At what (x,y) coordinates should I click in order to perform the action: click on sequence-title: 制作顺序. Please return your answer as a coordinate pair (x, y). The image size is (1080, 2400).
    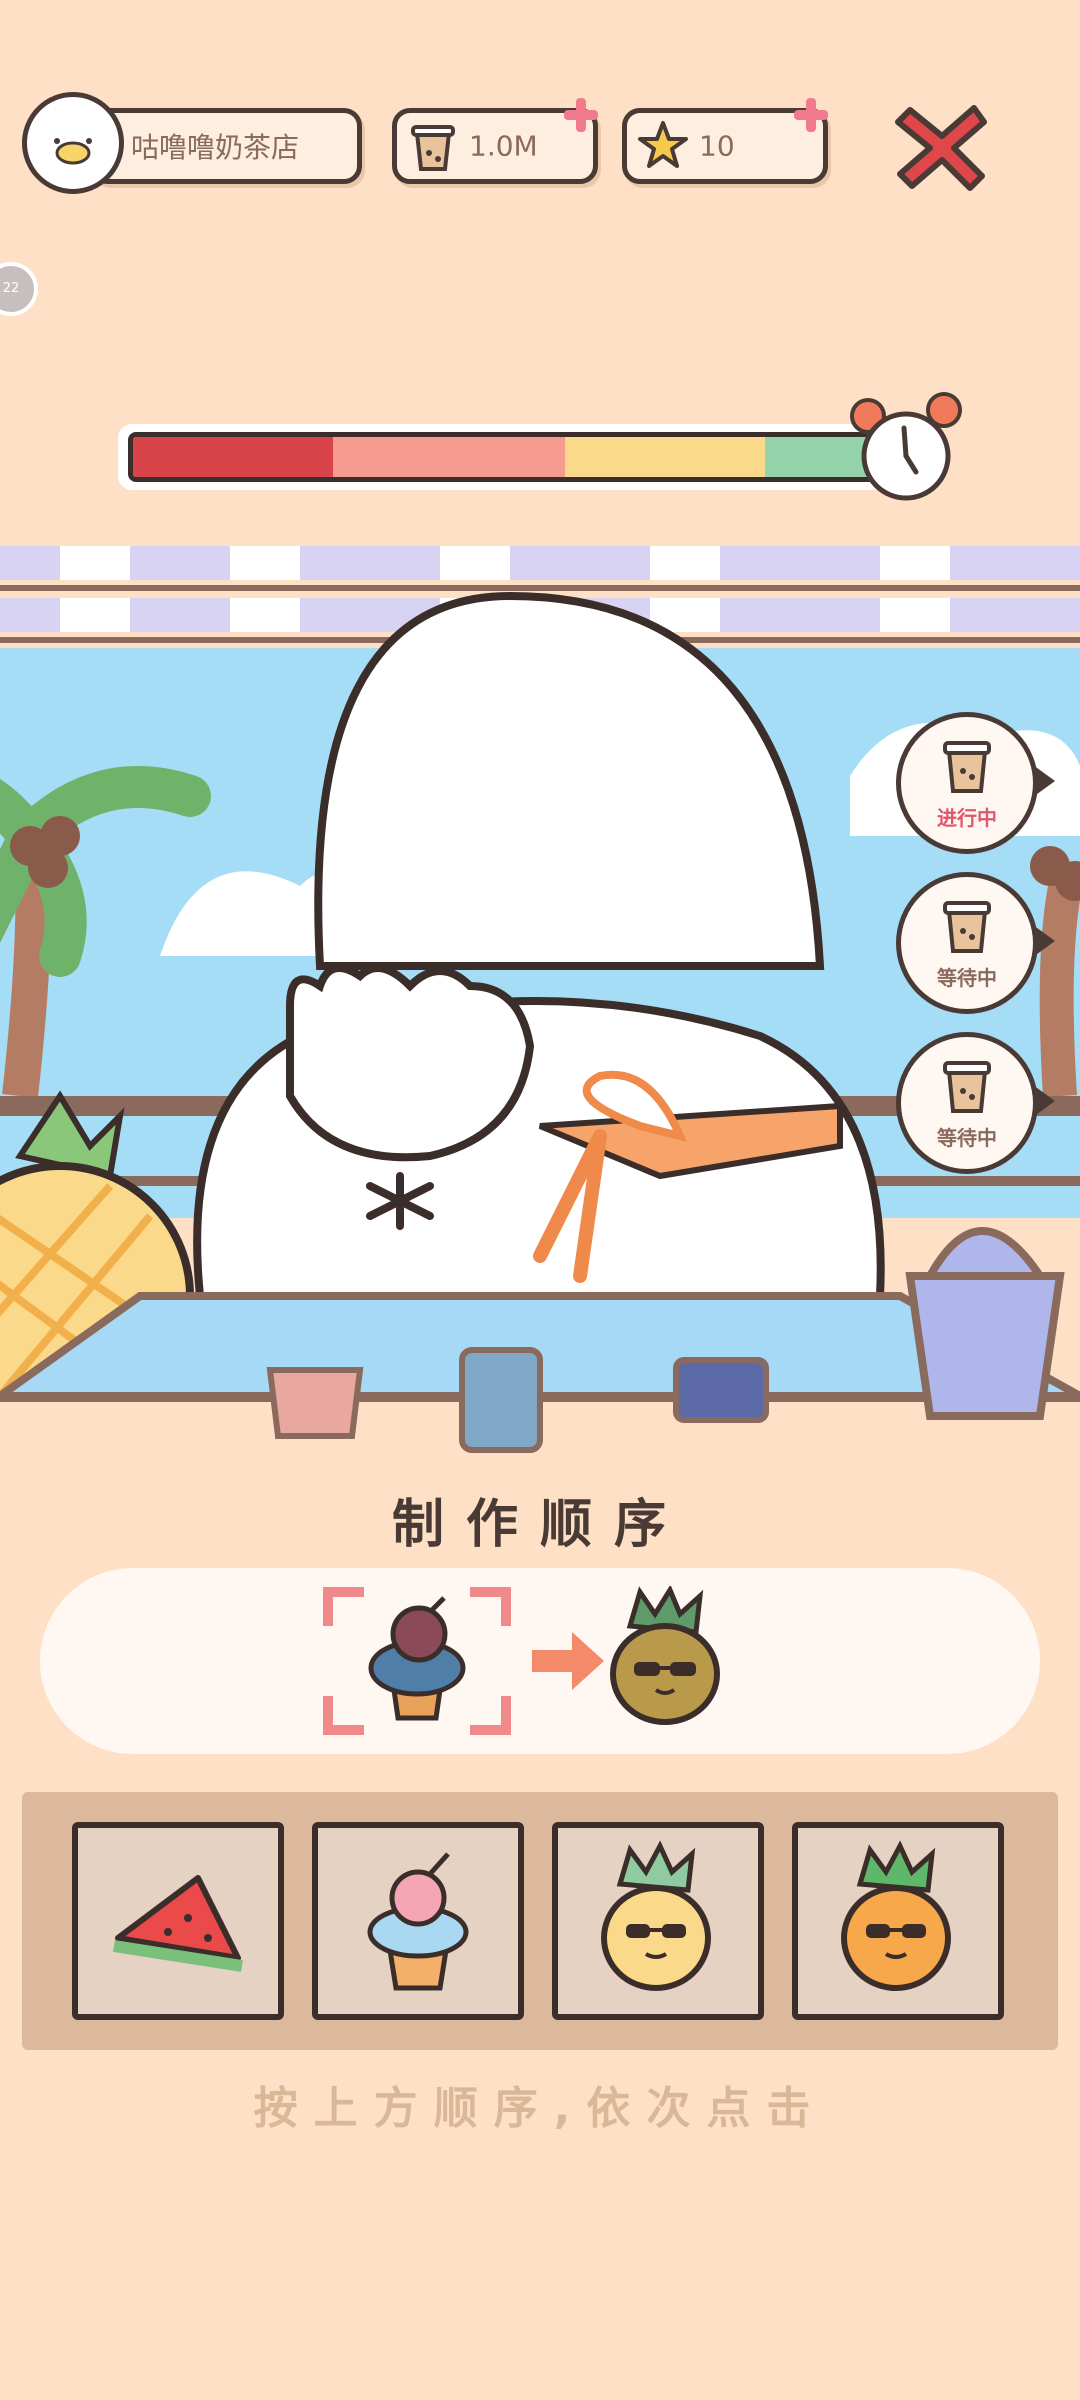
    Looking at the image, I should click on (539, 1525).